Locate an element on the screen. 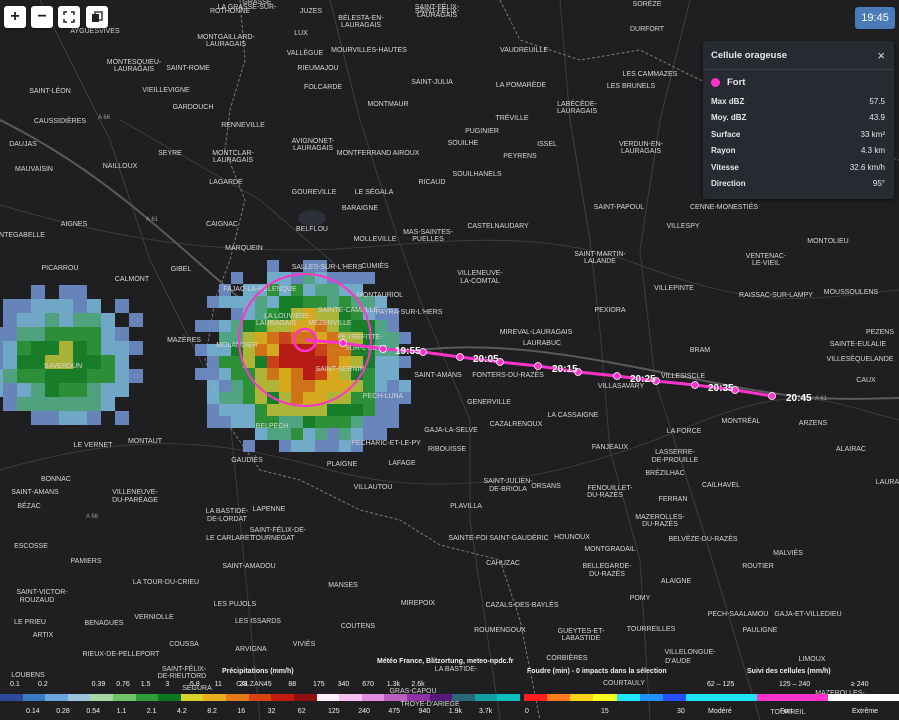  panel-row-value: 33 km² is located at coordinates (872, 134).